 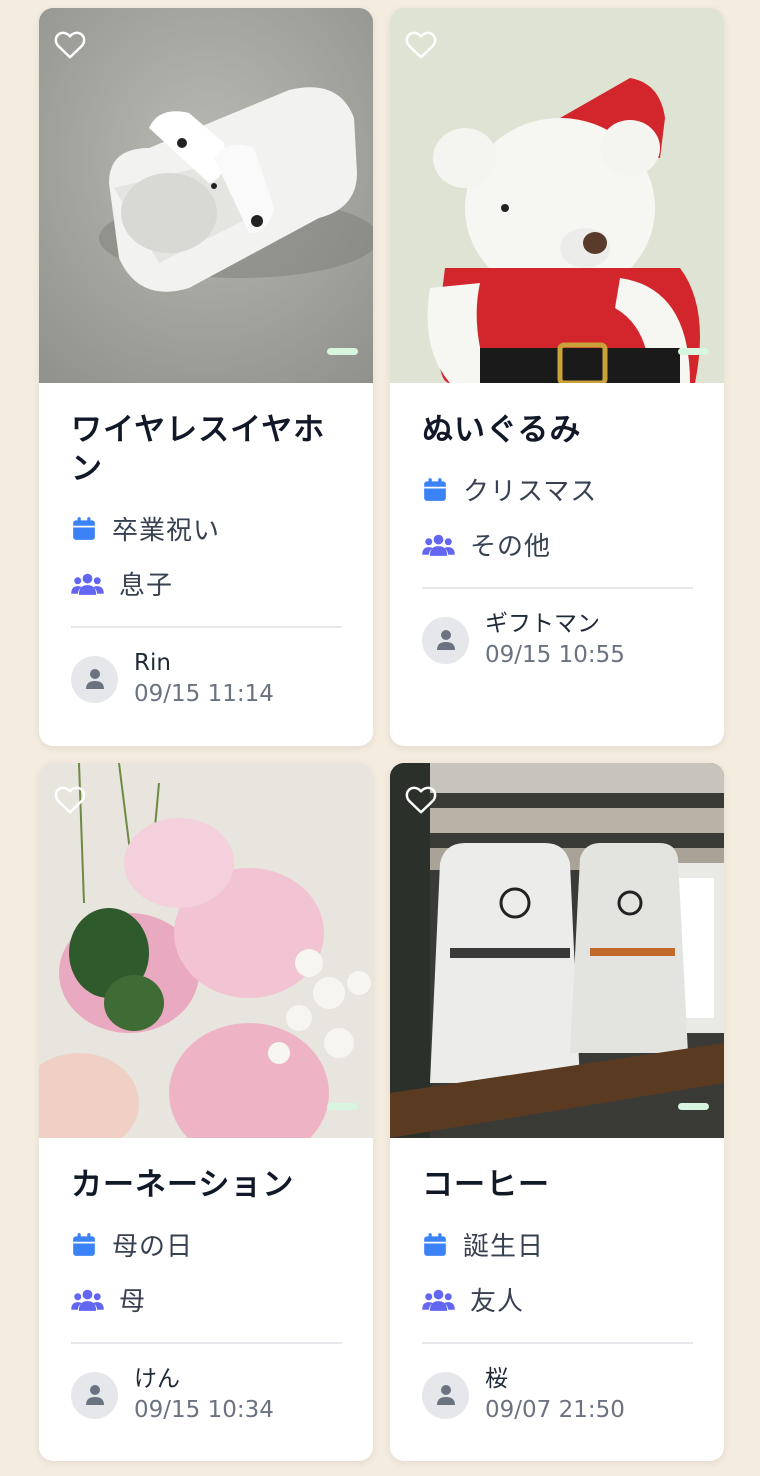 What do you see at coordinates (504, 1247) in the screenshot?
I see `event-label: 誕生日` at bounding box center [504, 1247].